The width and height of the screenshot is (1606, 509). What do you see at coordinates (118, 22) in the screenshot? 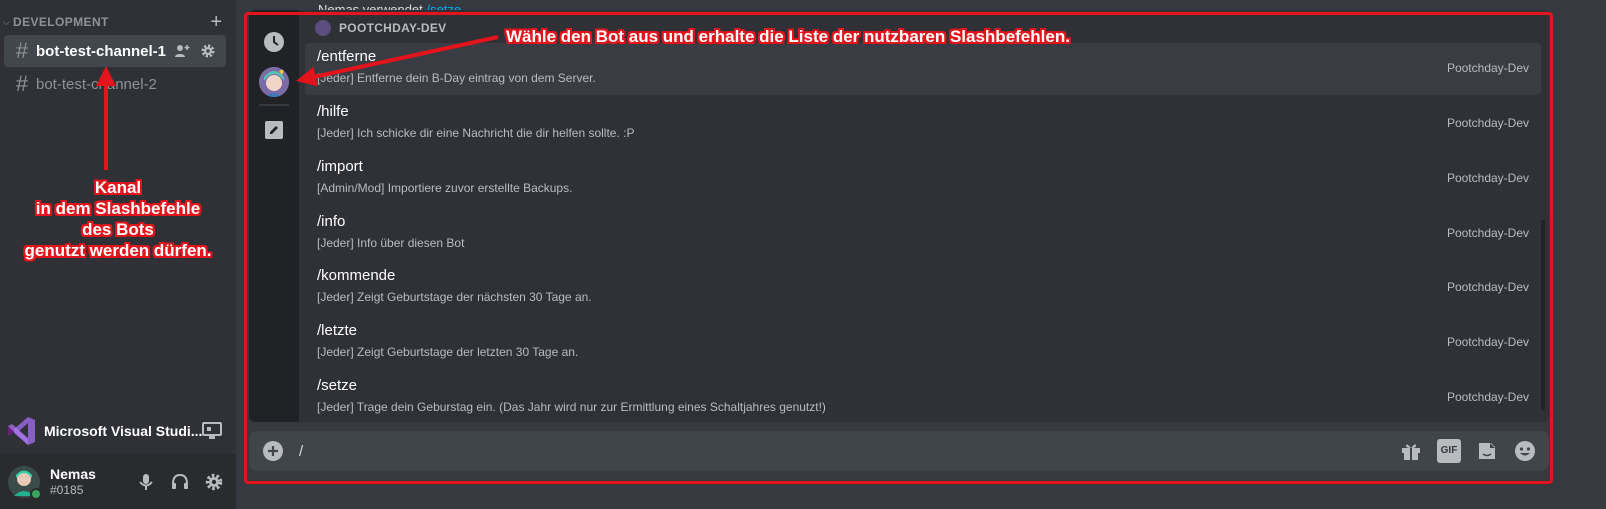
I see `category-header-development: ⌵ DEVELOPMENT +` at bounding box center [118, 22].